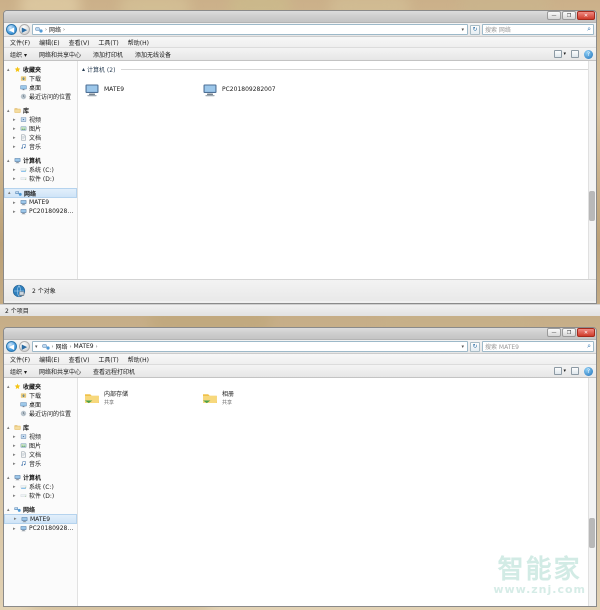  I want to click on recent-locations-icon: ▾, so click(37, 347).